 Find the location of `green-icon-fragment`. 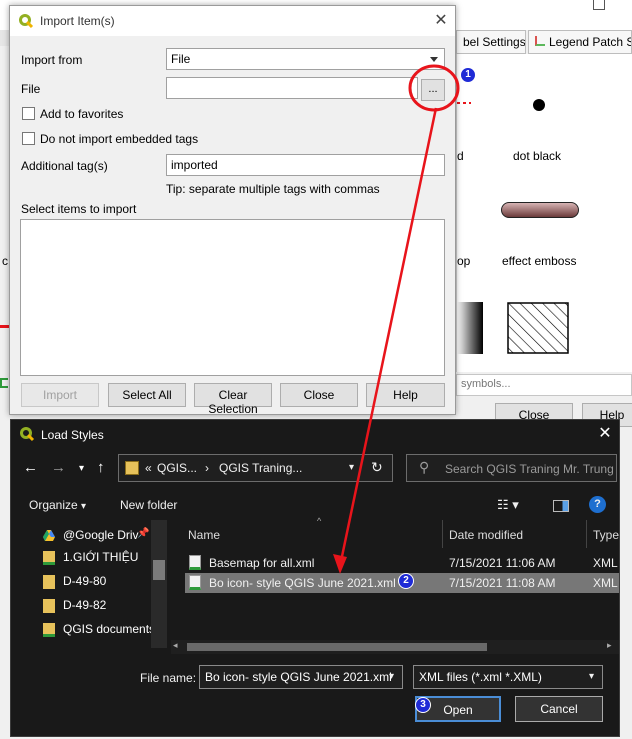

green-icon-fragment is located at coordinates (4, 383).